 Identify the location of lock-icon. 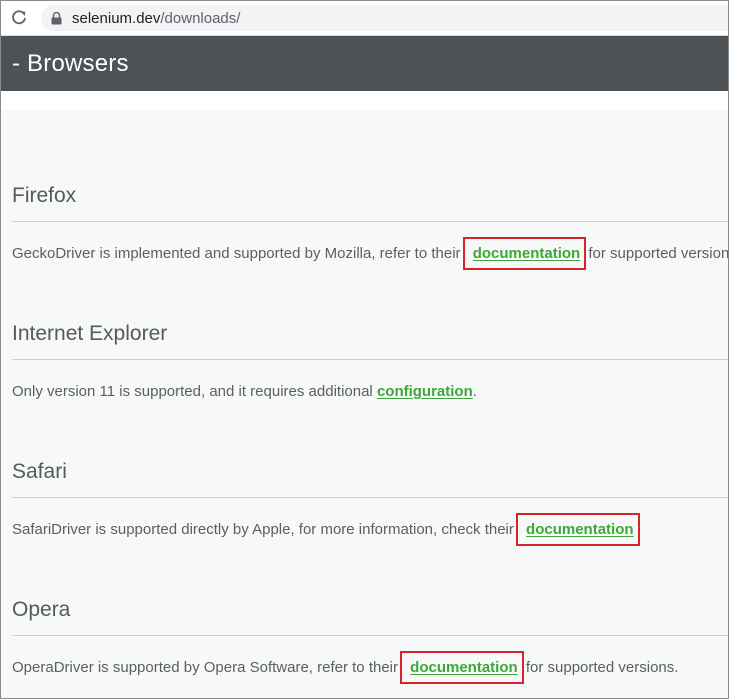
(57, 18).